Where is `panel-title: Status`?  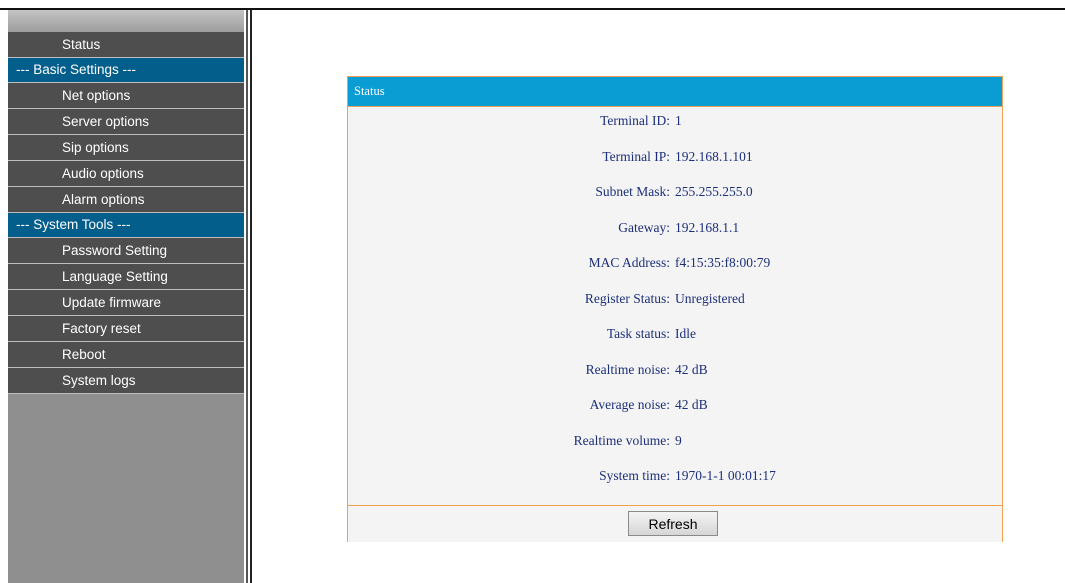
panel-title: Status is located at coordinates (675, 92).